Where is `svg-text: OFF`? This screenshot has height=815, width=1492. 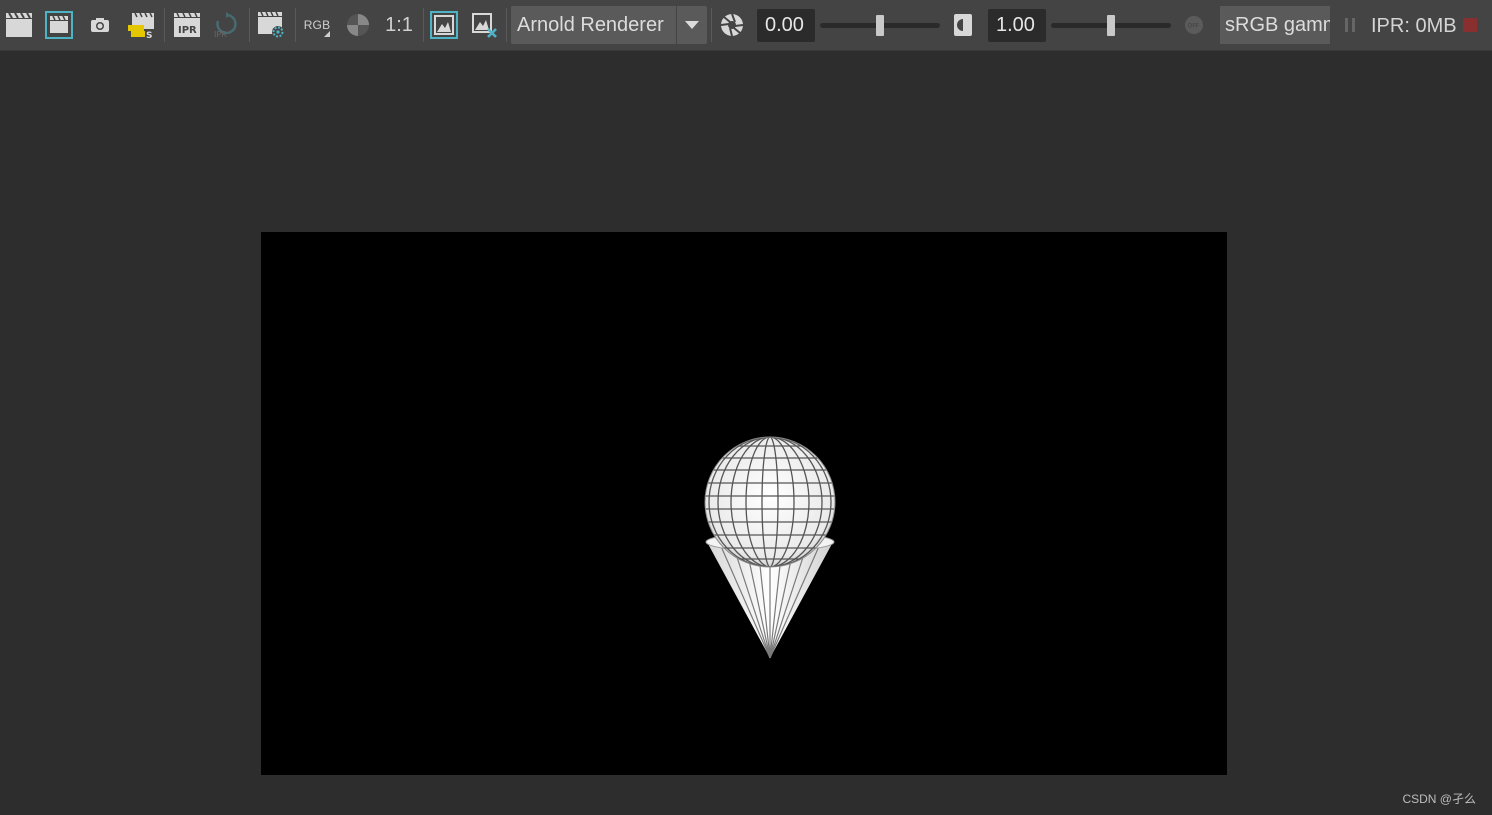 svg-text: OFF is located at coordinates (1194, 26).